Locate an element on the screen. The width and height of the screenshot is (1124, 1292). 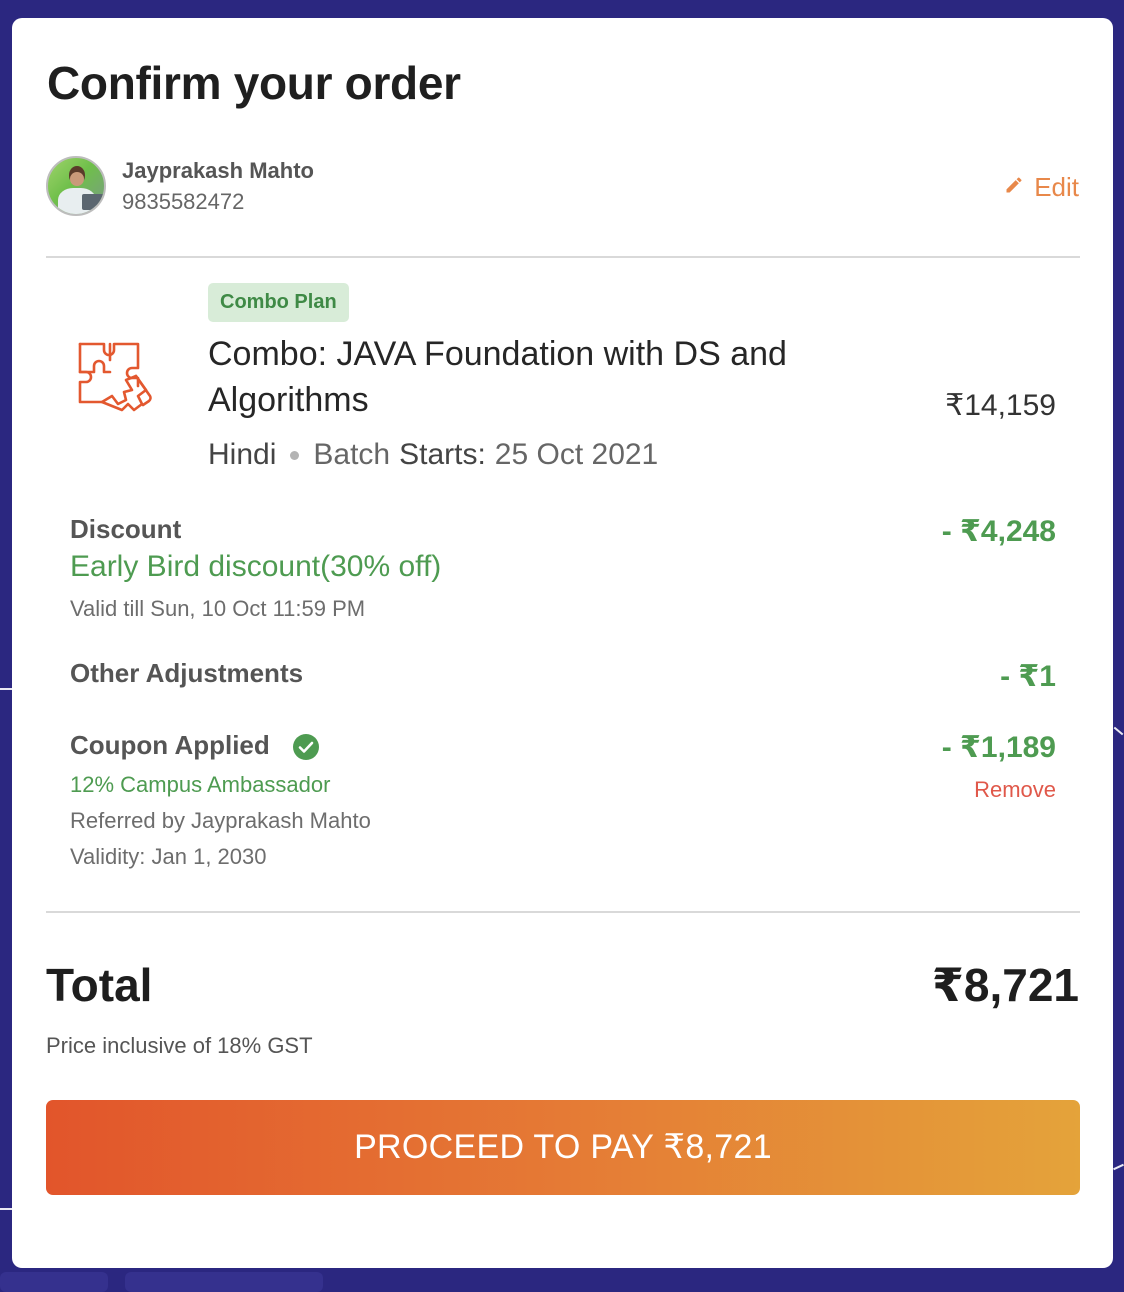
avatar is located at coordinates (76, 186).